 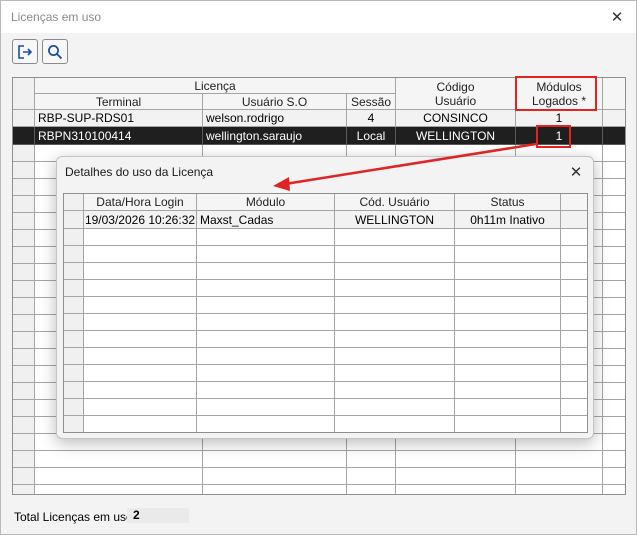 I want to click on column-header-usuario-so: Usuário S.O, so click(x=275, y=102).